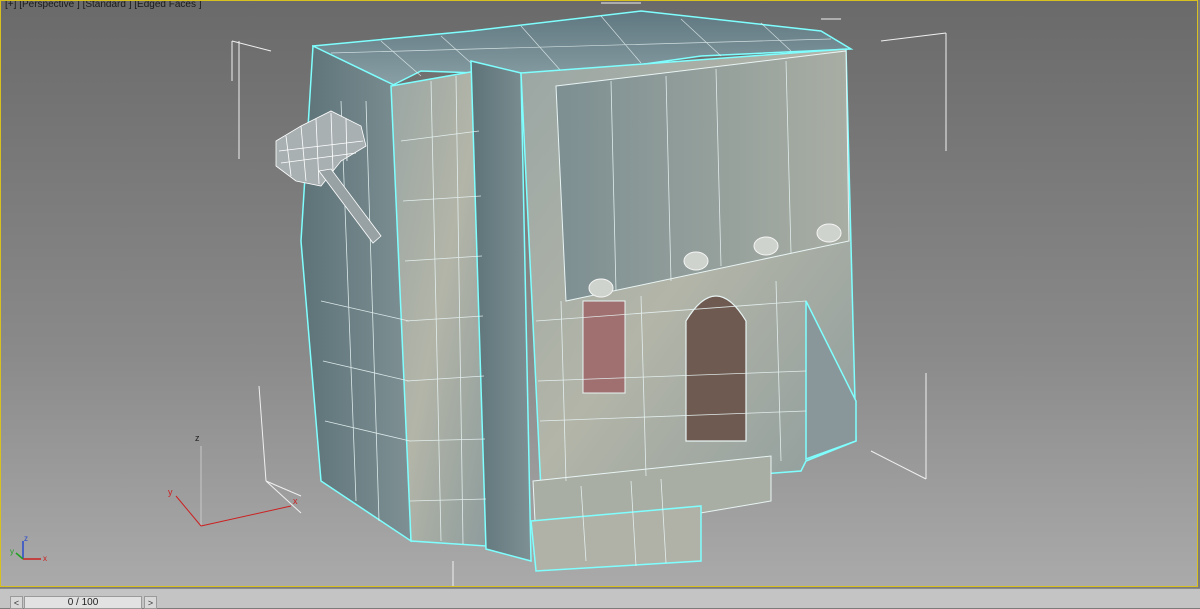 This screenshot has height=609, width=1200. I want to click on timeline-prev-button: <, so click(16, 602).